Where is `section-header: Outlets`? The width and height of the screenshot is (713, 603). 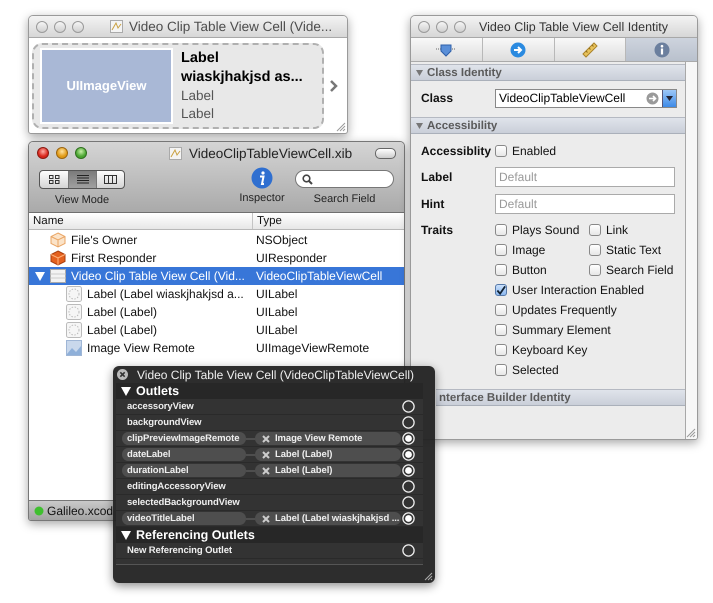
section-header: Outlets is located at coordinates (269, 391).